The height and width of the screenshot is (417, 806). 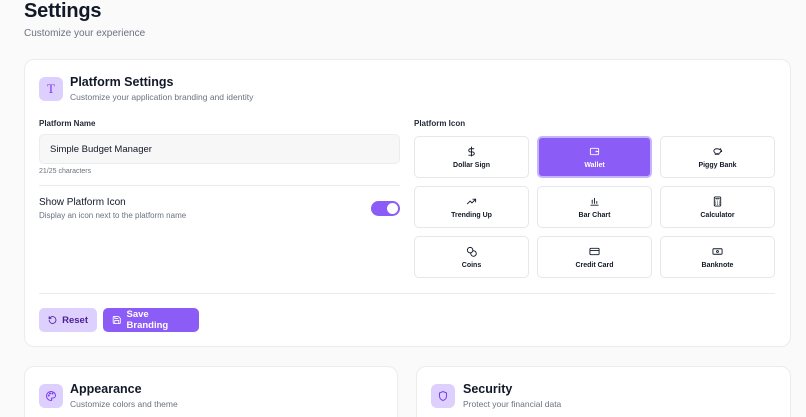 I want to click on icon-option-bar-chart: Bar Chart, so click(x=594, y=207).